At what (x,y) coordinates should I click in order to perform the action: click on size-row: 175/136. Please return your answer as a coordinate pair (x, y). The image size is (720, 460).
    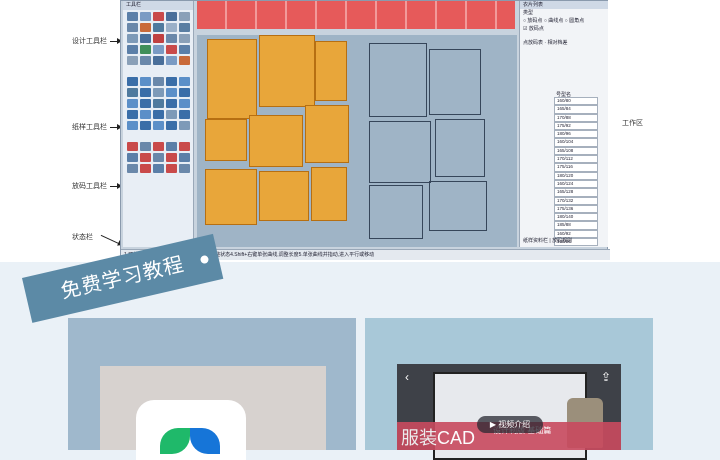
    Looking at the image, I should click on (576, 209).